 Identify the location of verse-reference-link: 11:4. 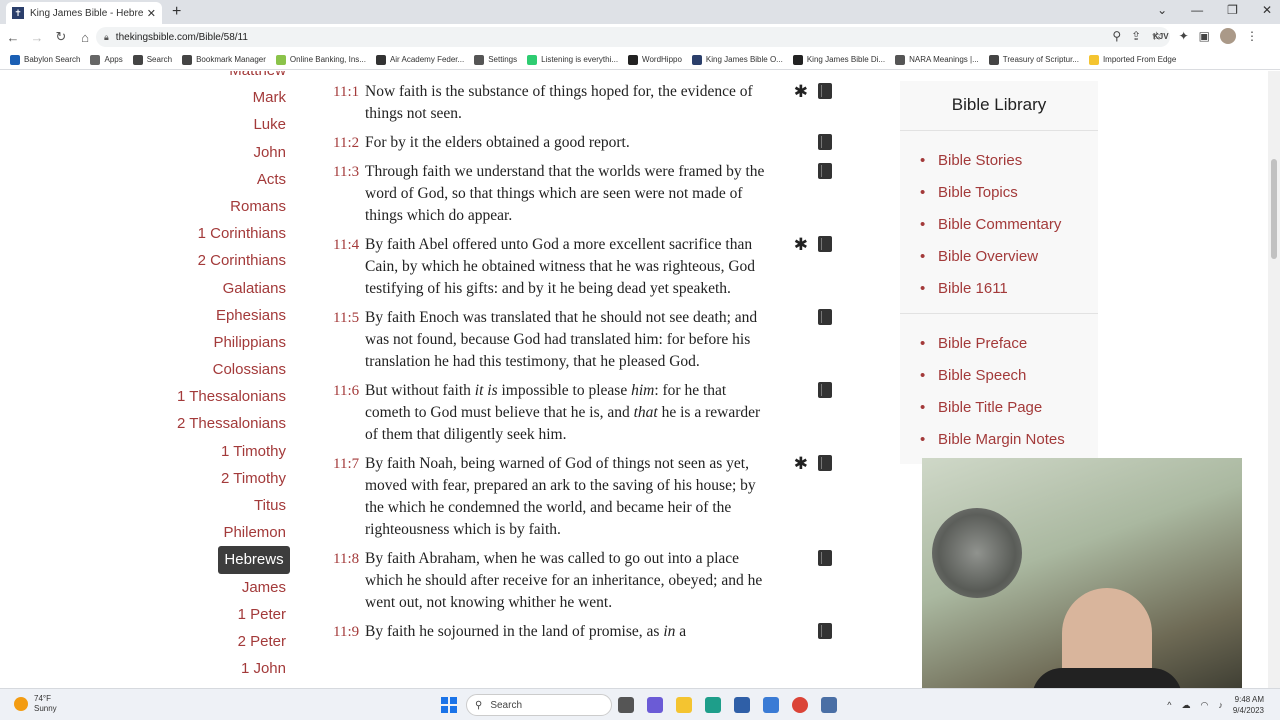
(346, 245).